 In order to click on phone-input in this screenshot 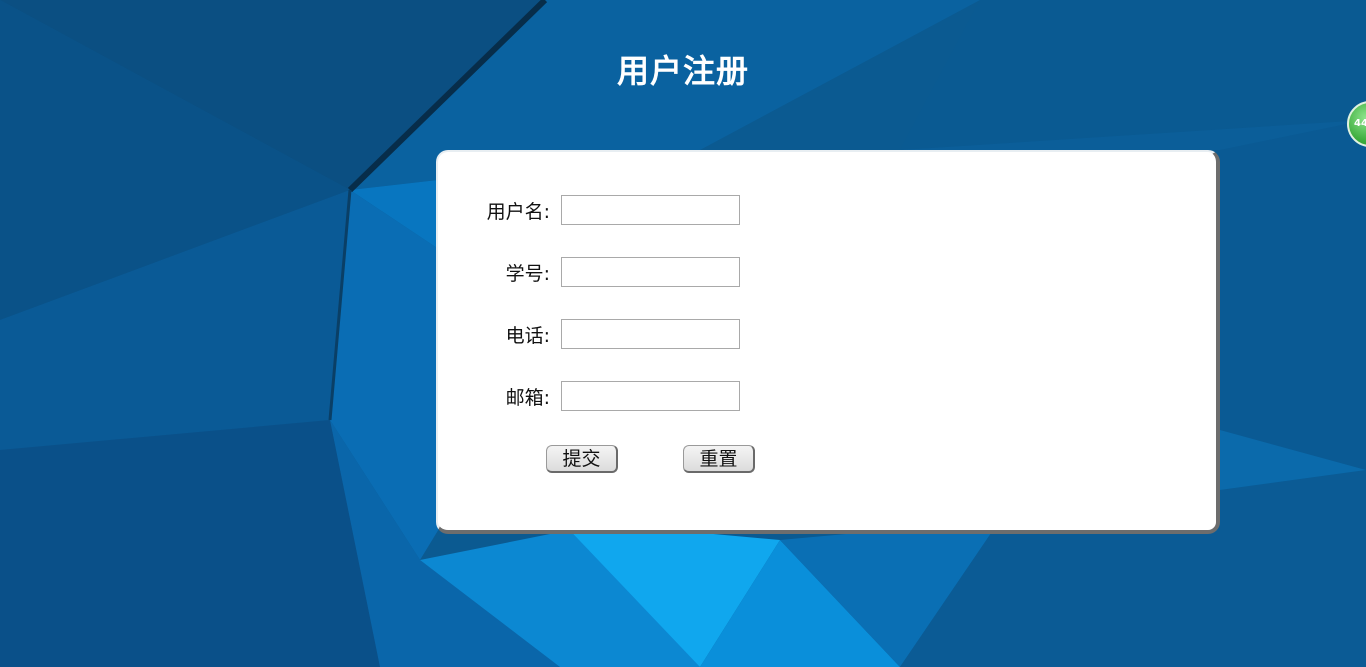, I will do `click(650, 334)`.